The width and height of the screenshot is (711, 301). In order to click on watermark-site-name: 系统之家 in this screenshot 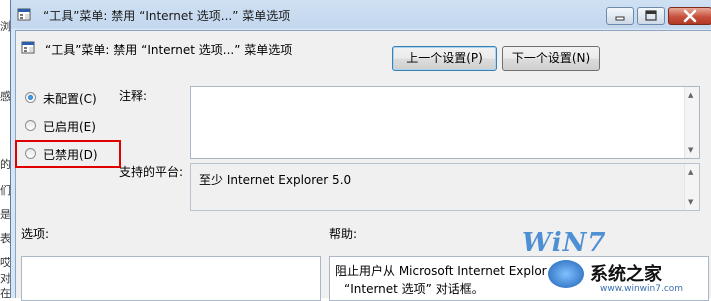, I will do `click(626, 274)`.